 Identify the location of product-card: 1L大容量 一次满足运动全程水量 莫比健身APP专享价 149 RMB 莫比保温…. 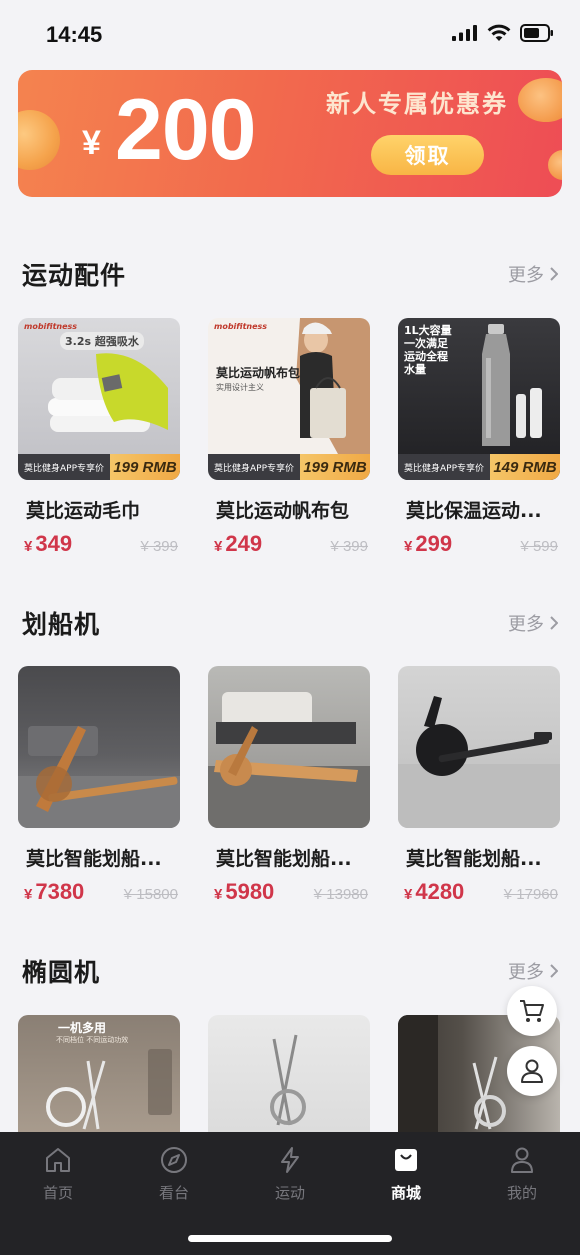
(479, 437).